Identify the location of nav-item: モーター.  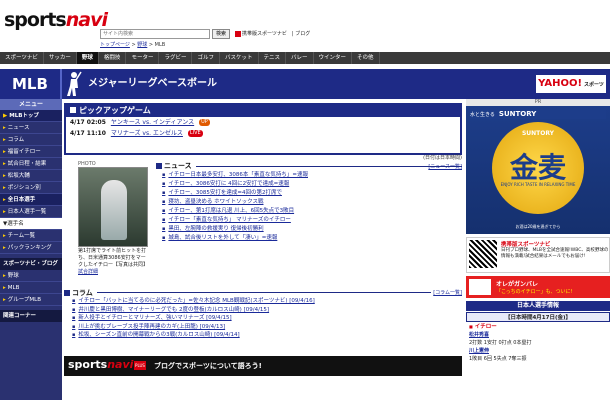
(143, 58).